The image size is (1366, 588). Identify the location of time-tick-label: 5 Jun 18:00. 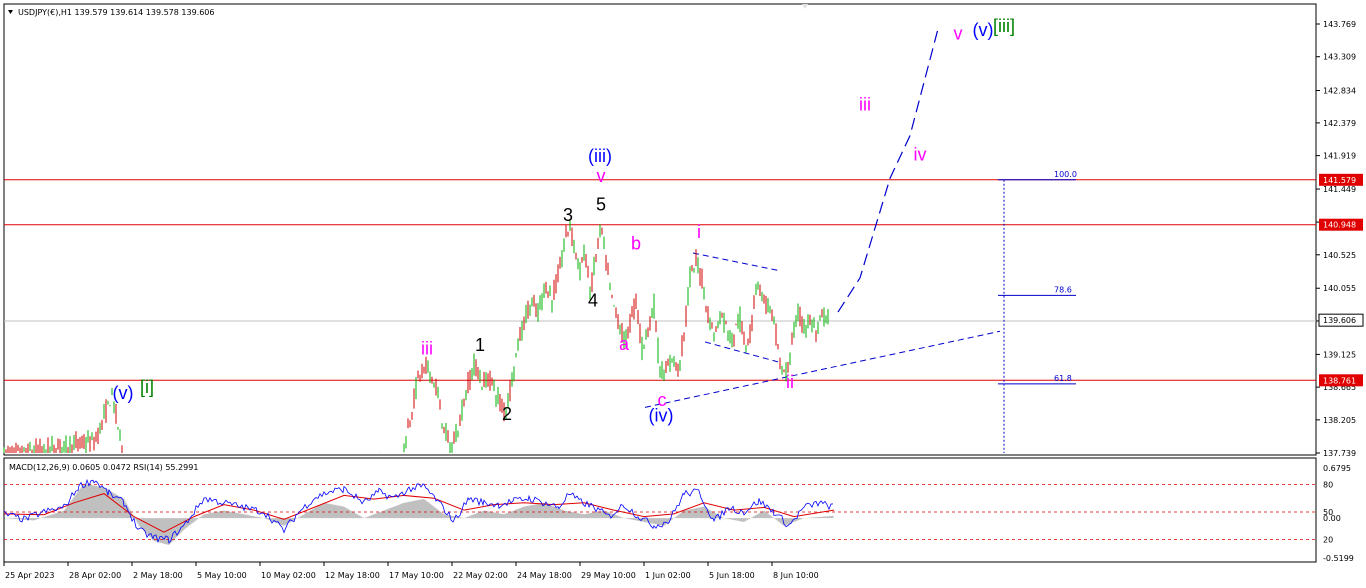
(732, 575).